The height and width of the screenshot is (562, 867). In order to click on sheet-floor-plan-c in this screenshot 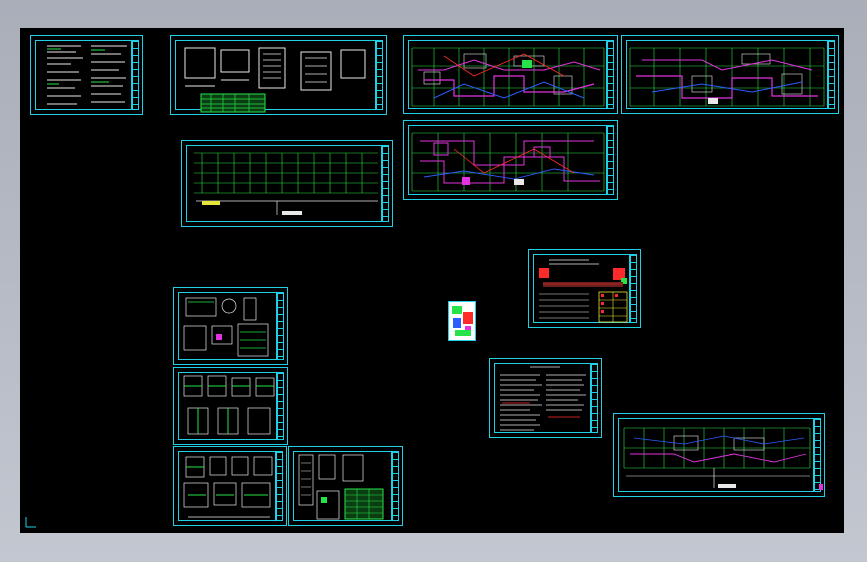, I will do `click(510, 160)`.